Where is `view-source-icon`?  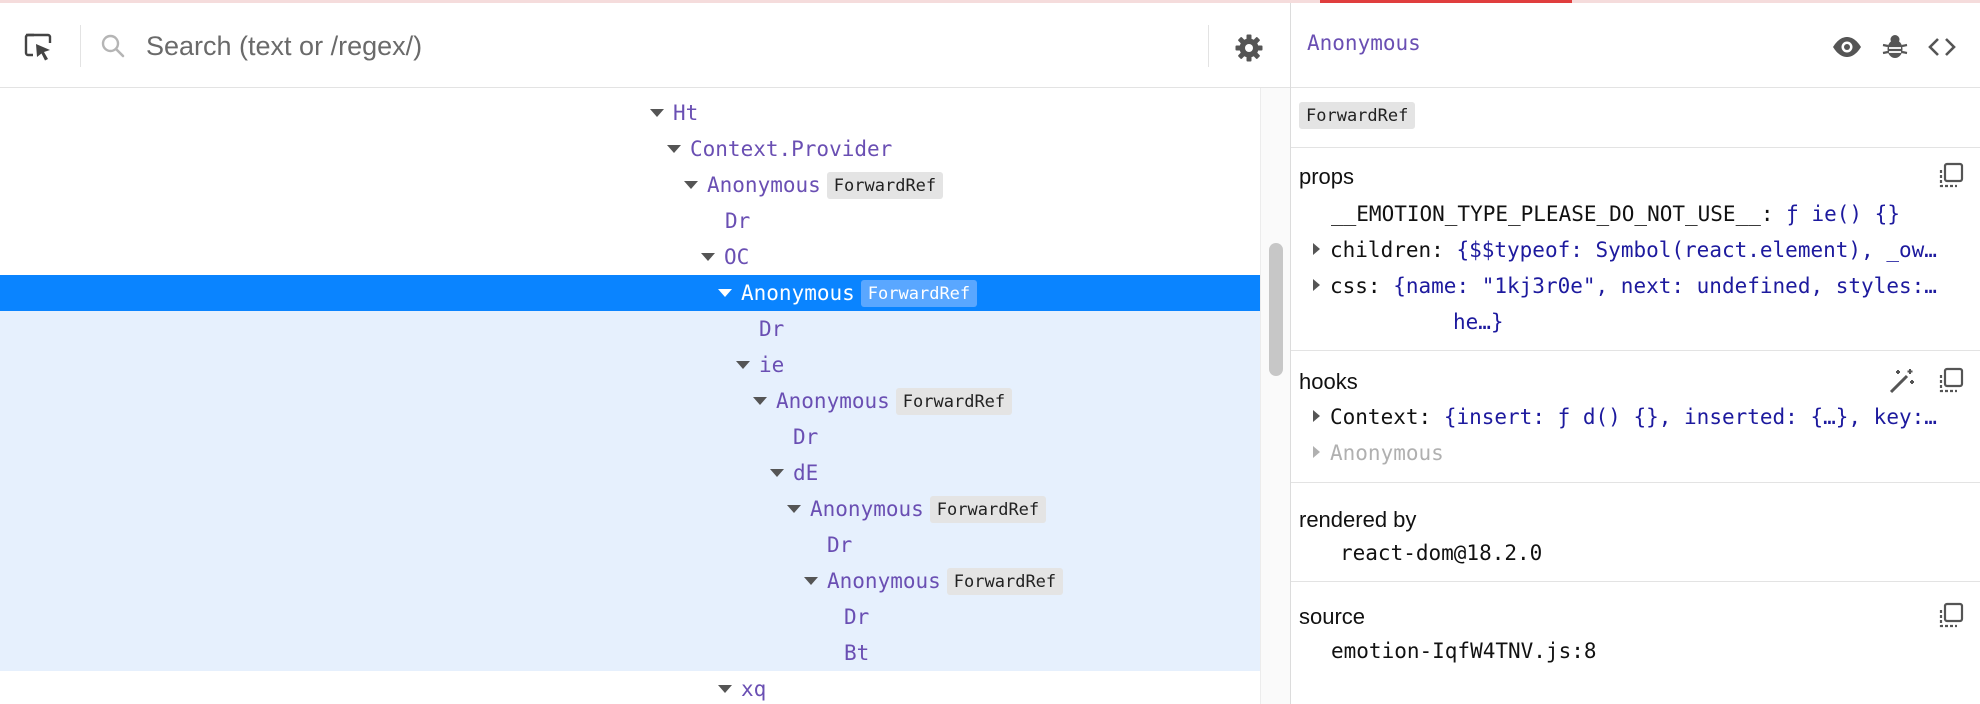
view-source-icon is located at coordinates (1942, 47).